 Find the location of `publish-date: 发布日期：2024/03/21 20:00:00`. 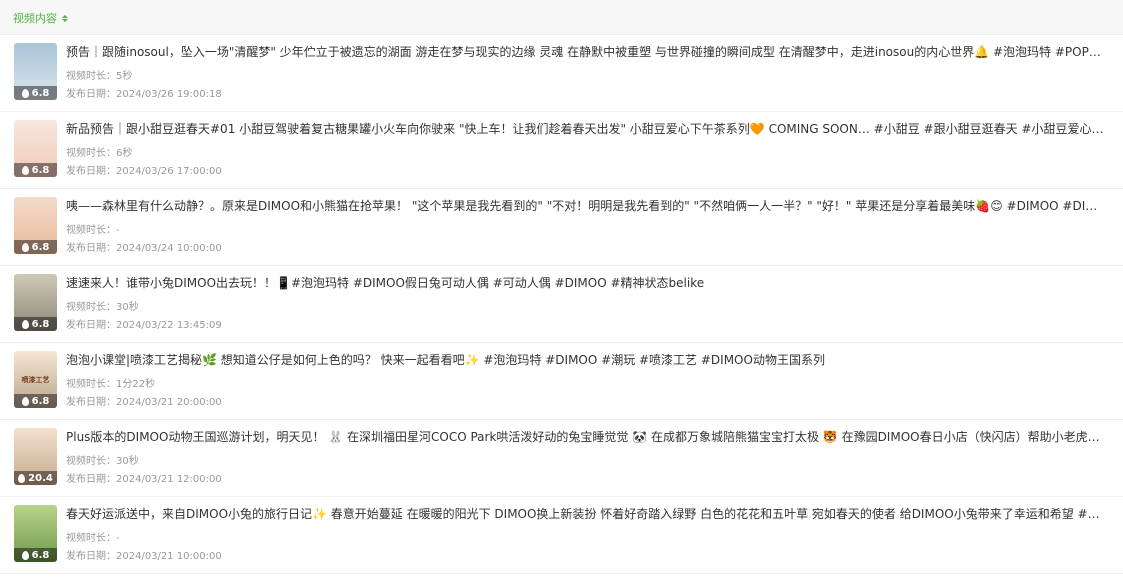

publish-date: 发布日期：2024/03/21 20:00:00 is located at coordinates (144, 402).